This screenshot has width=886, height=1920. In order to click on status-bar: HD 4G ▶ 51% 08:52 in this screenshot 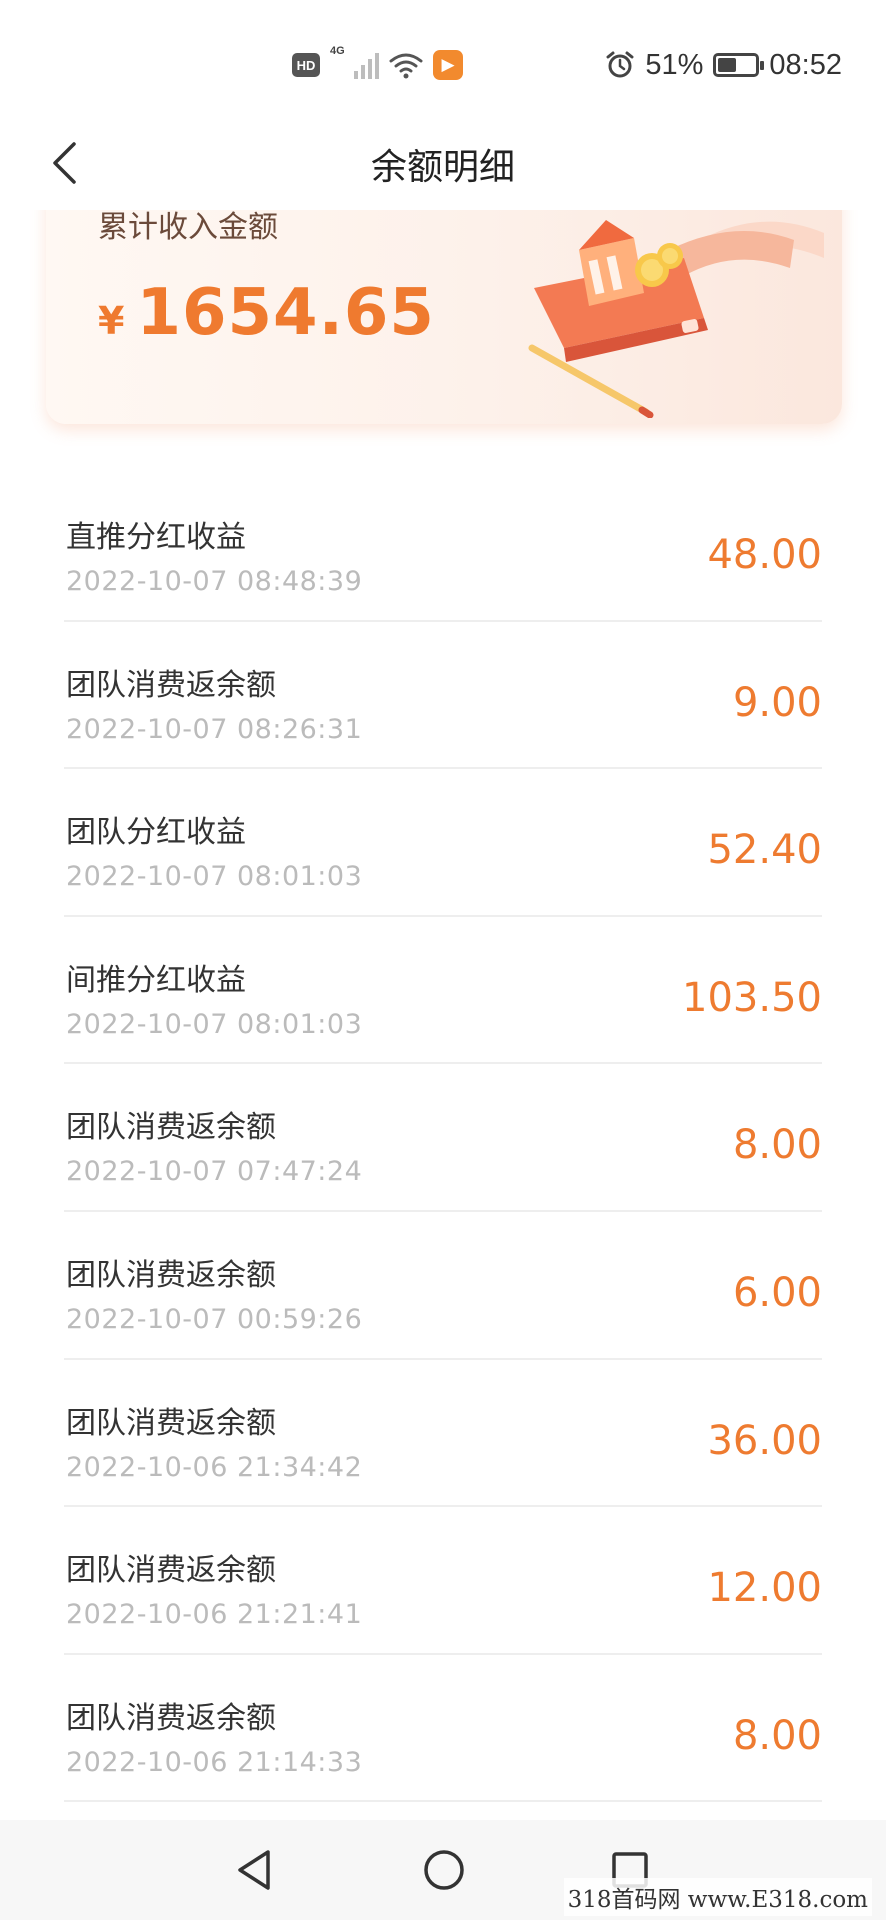, I will do `click(443, 60)`.